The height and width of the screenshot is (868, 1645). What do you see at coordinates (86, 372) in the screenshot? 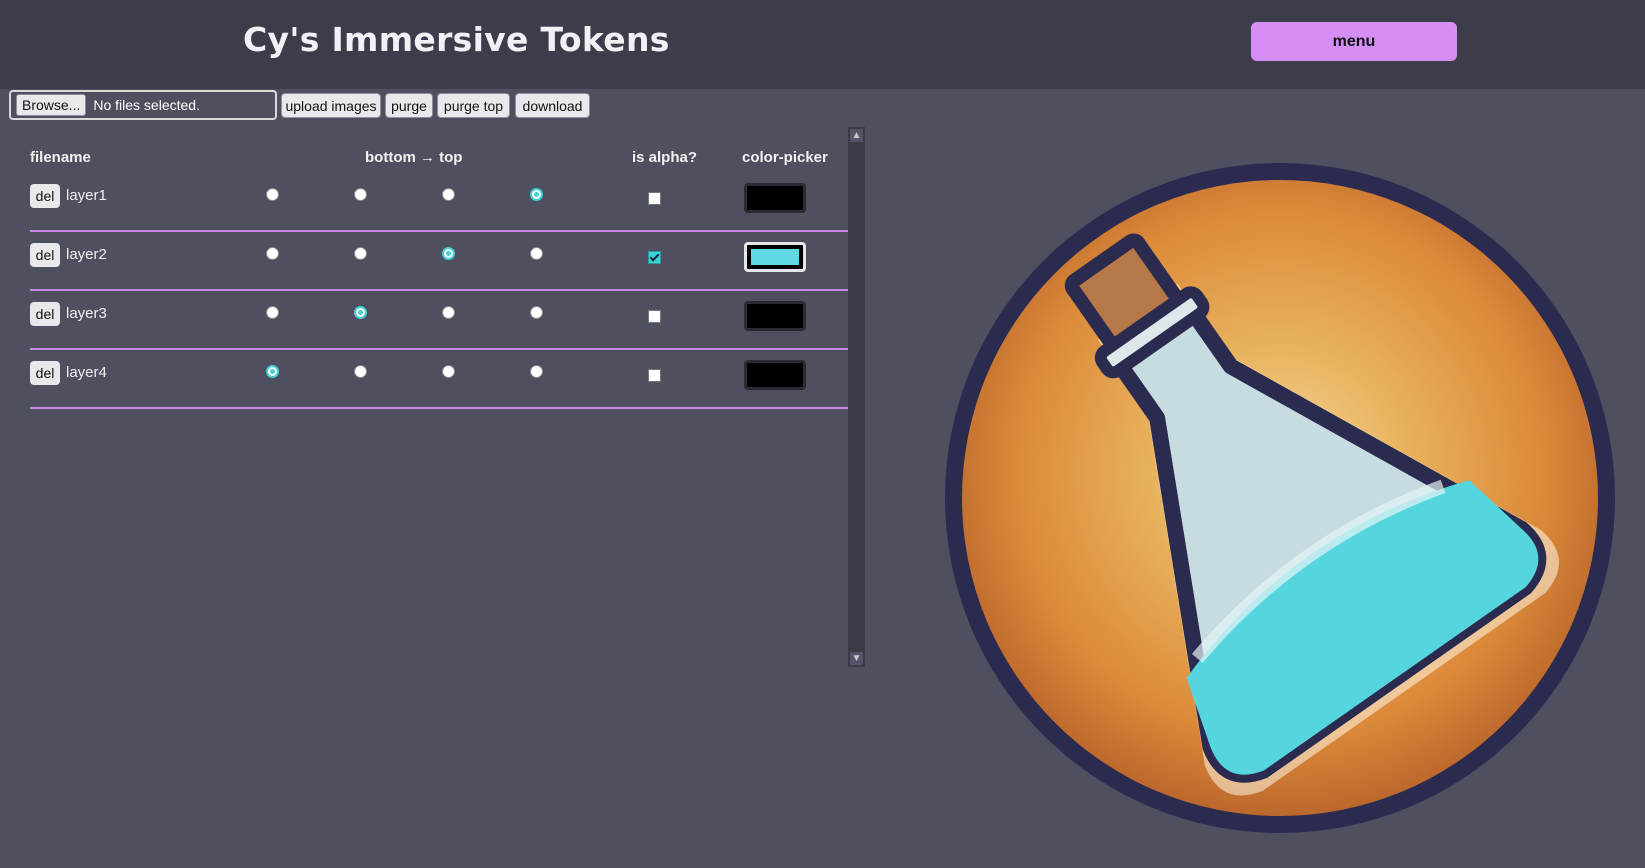
I see `layer-name: layer4` at bounding box center [86, 372].